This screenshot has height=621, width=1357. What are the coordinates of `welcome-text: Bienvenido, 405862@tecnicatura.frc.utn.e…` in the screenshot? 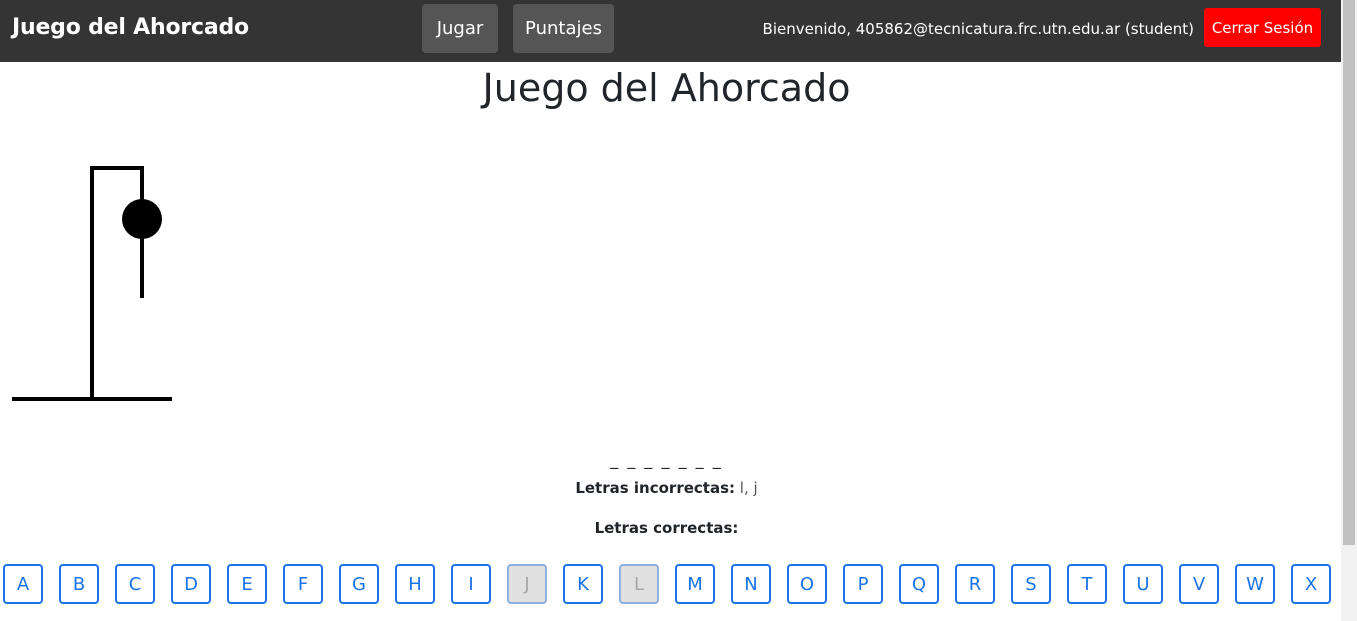 It's located at (978, 29).